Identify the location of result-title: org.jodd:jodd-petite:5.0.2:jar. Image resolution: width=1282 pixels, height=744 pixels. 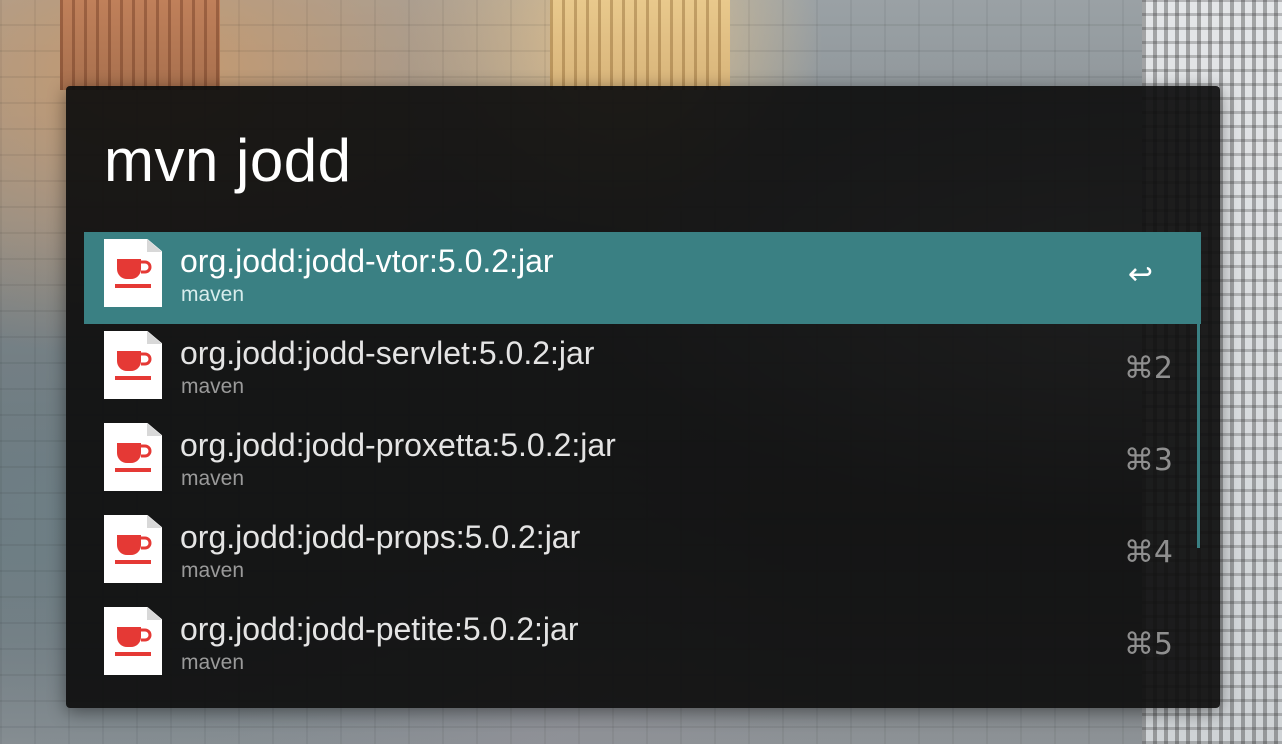
(379, 629).